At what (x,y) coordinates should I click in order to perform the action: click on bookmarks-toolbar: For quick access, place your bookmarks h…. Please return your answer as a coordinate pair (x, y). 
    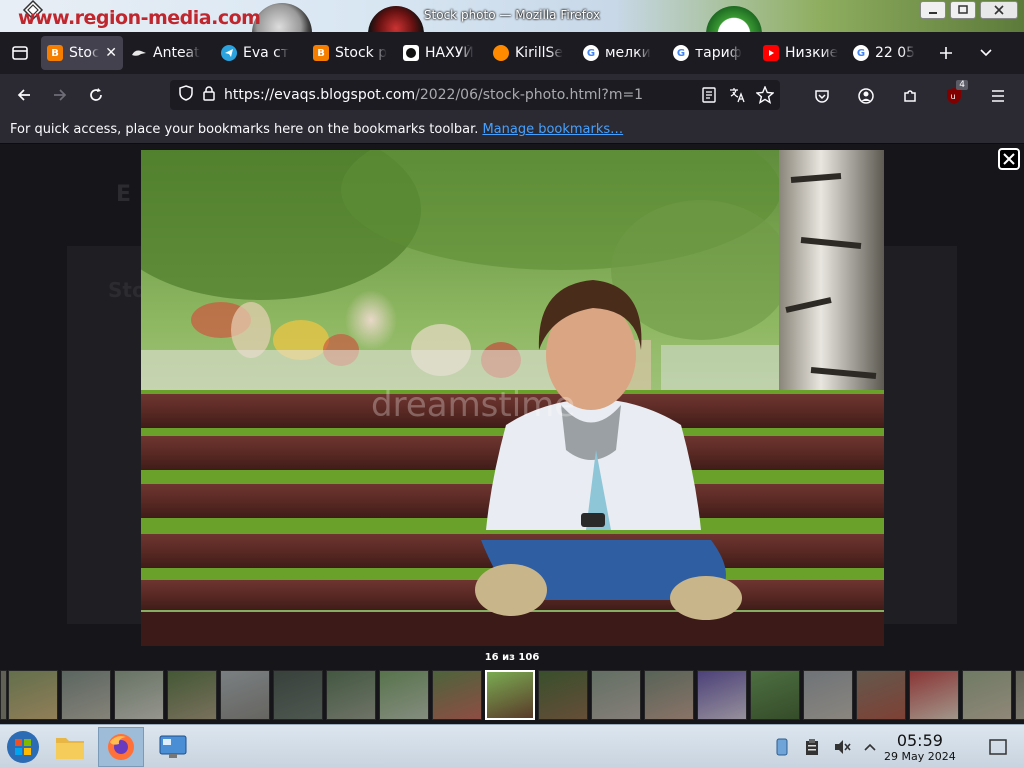
    Looking at the image, I should click on (512, 130).